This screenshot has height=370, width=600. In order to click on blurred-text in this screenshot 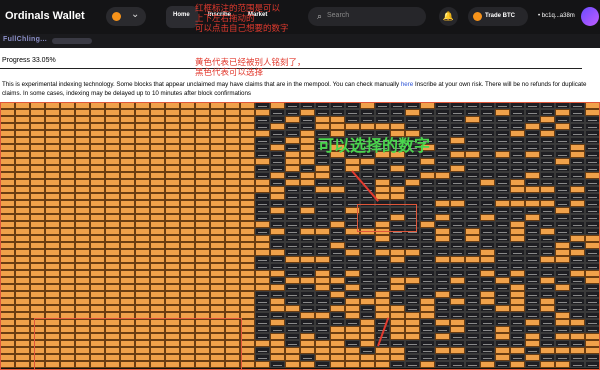, I will do `click(72, 41)`.